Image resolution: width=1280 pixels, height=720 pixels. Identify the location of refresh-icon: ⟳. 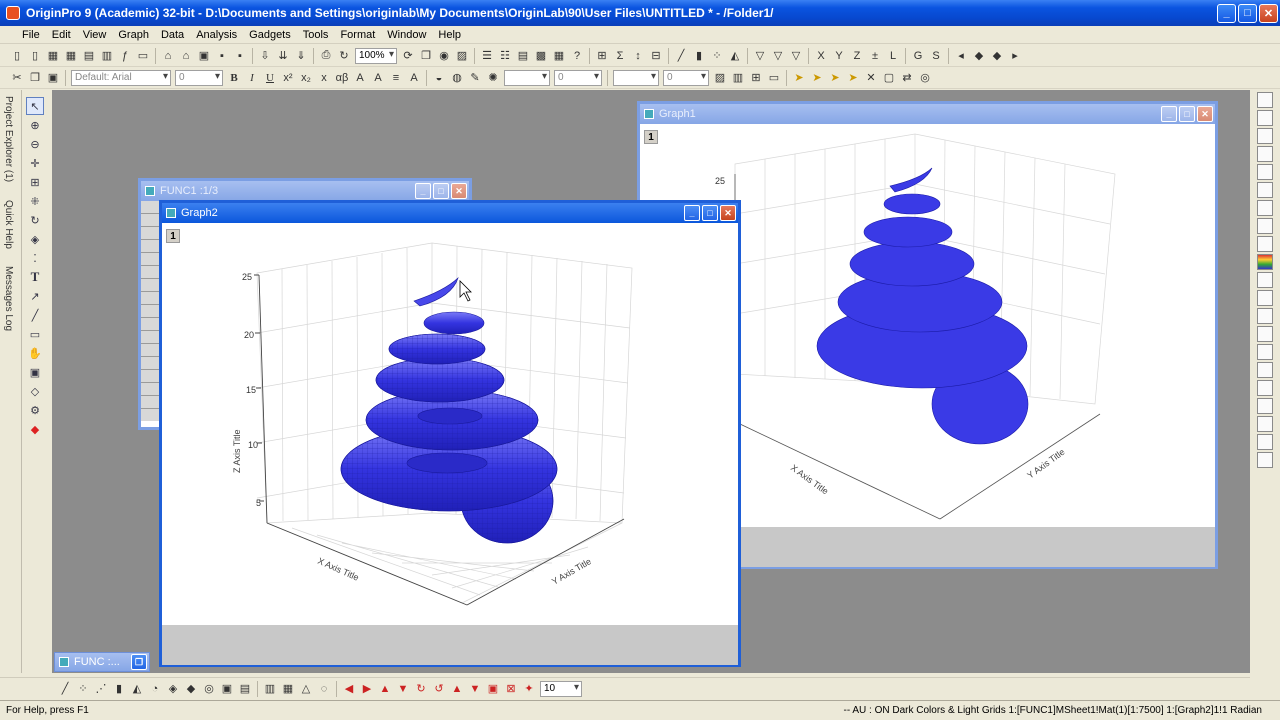
(408, 56).